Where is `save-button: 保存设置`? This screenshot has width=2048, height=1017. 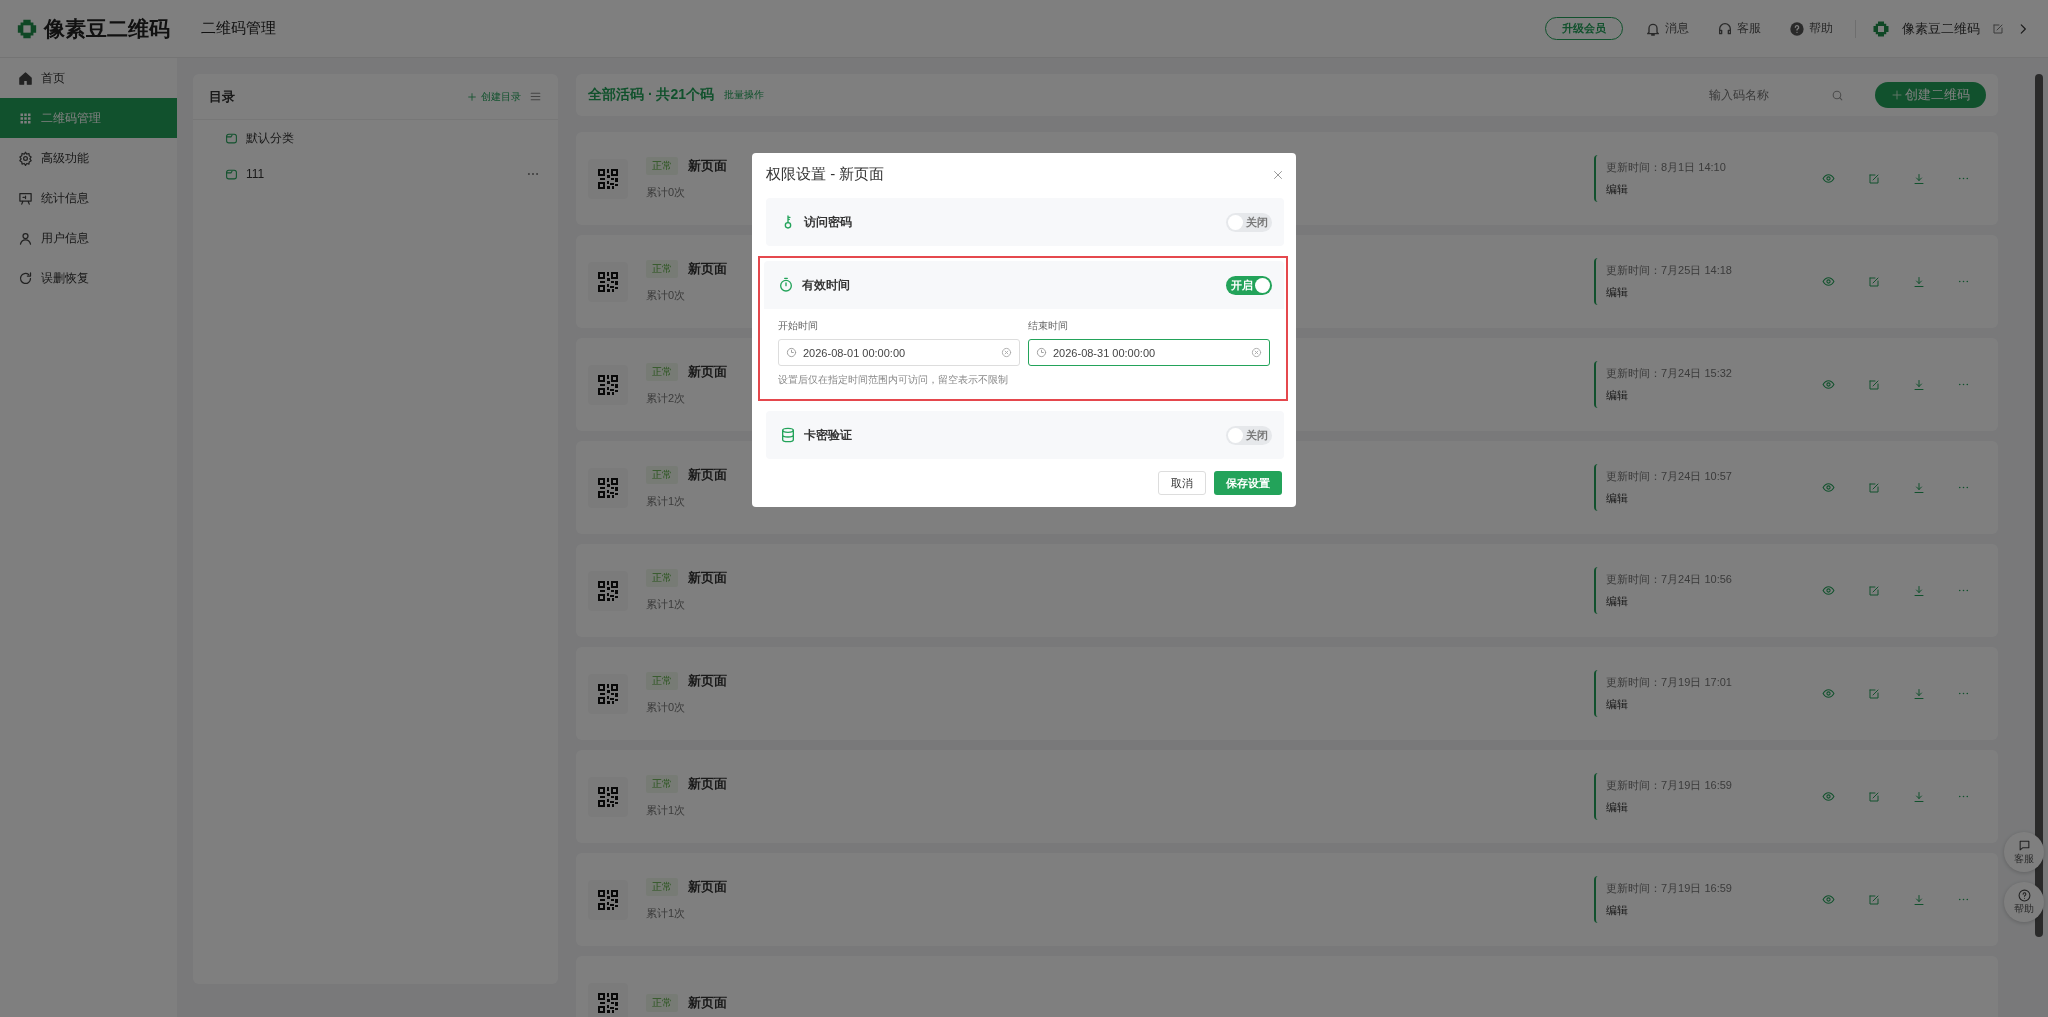
save-button: 保存设置 is located at coordinates (1248, 483).